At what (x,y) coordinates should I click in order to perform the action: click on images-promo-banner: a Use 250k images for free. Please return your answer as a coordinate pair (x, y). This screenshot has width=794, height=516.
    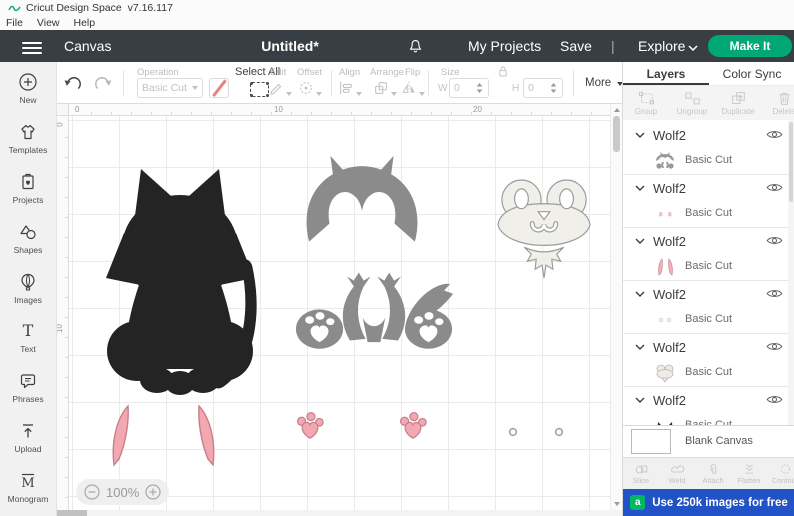
    Looking at the image, I should click on (708, 502).